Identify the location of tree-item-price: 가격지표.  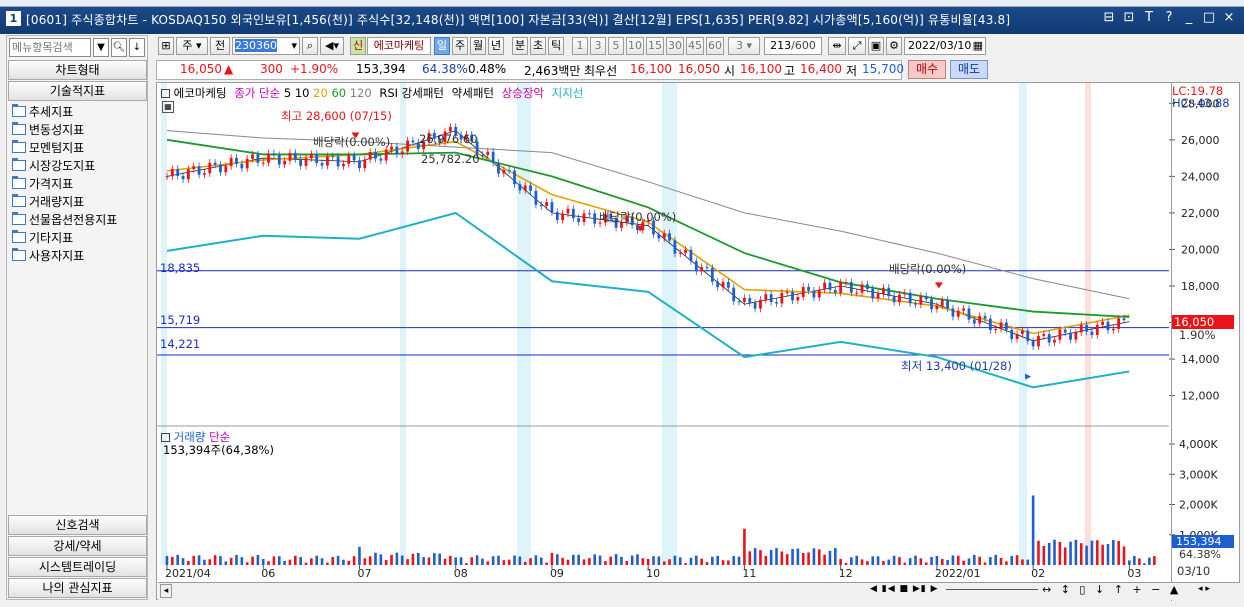
(77, 183).